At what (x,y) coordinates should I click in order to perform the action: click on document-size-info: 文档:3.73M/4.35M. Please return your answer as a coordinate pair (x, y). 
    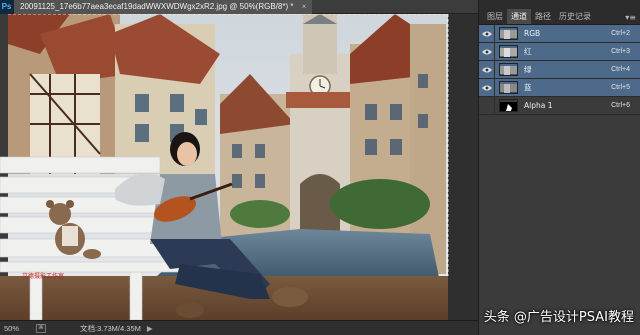
    Looking at the image, I should click on (110, 328).